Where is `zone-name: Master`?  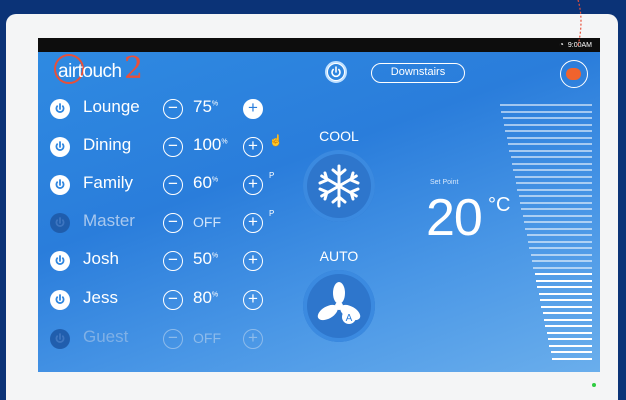 zone-name: Master is located at coordinates (109, 220).